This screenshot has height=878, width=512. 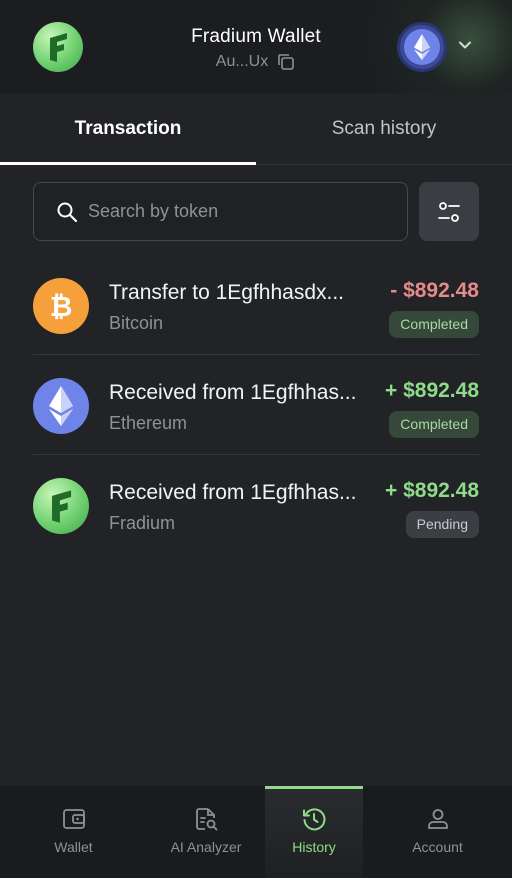 I want to click on nav-label: History, so click(x=314, y=847).